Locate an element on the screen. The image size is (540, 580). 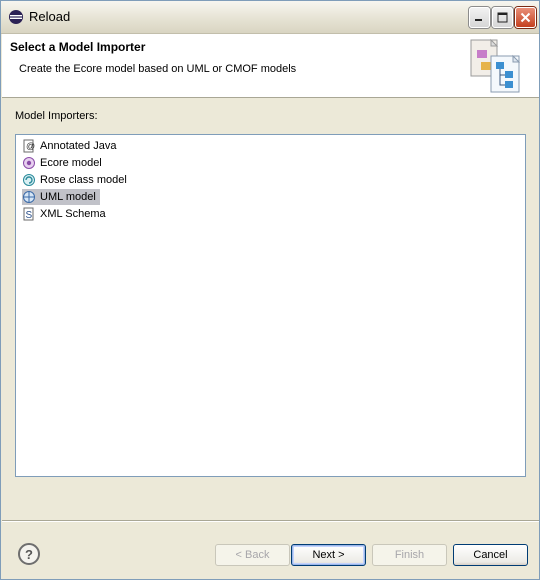
next-button: Next > is located at coordinates (328, 555).